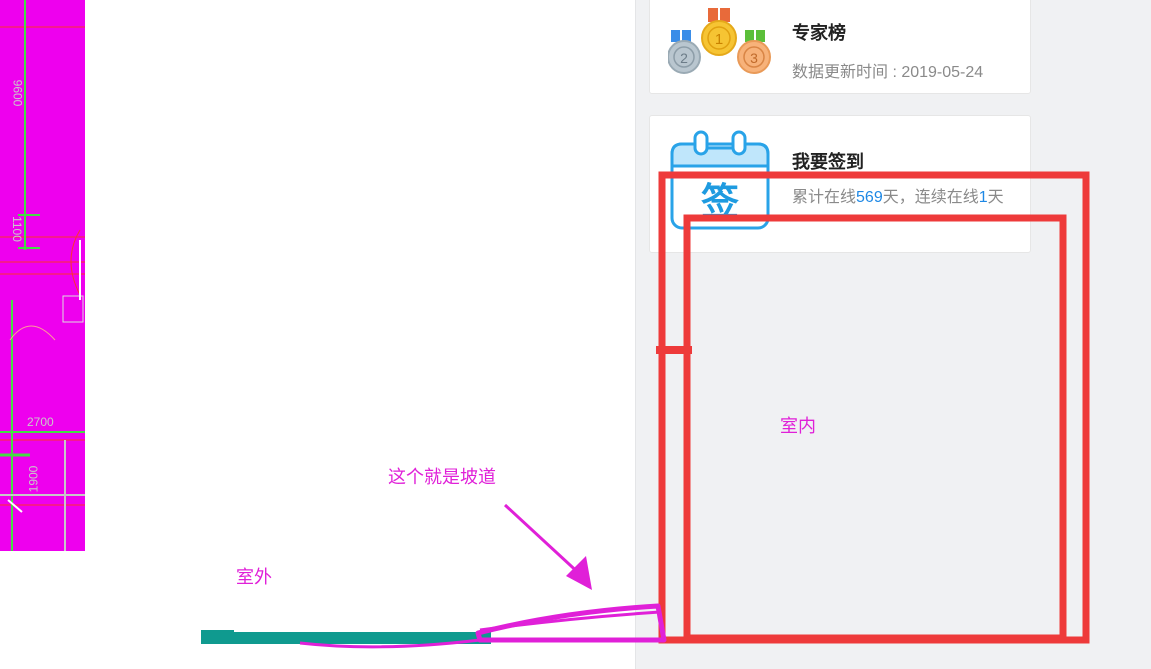  I want to click on indoor-annotation: 室内, so click(798, 426).